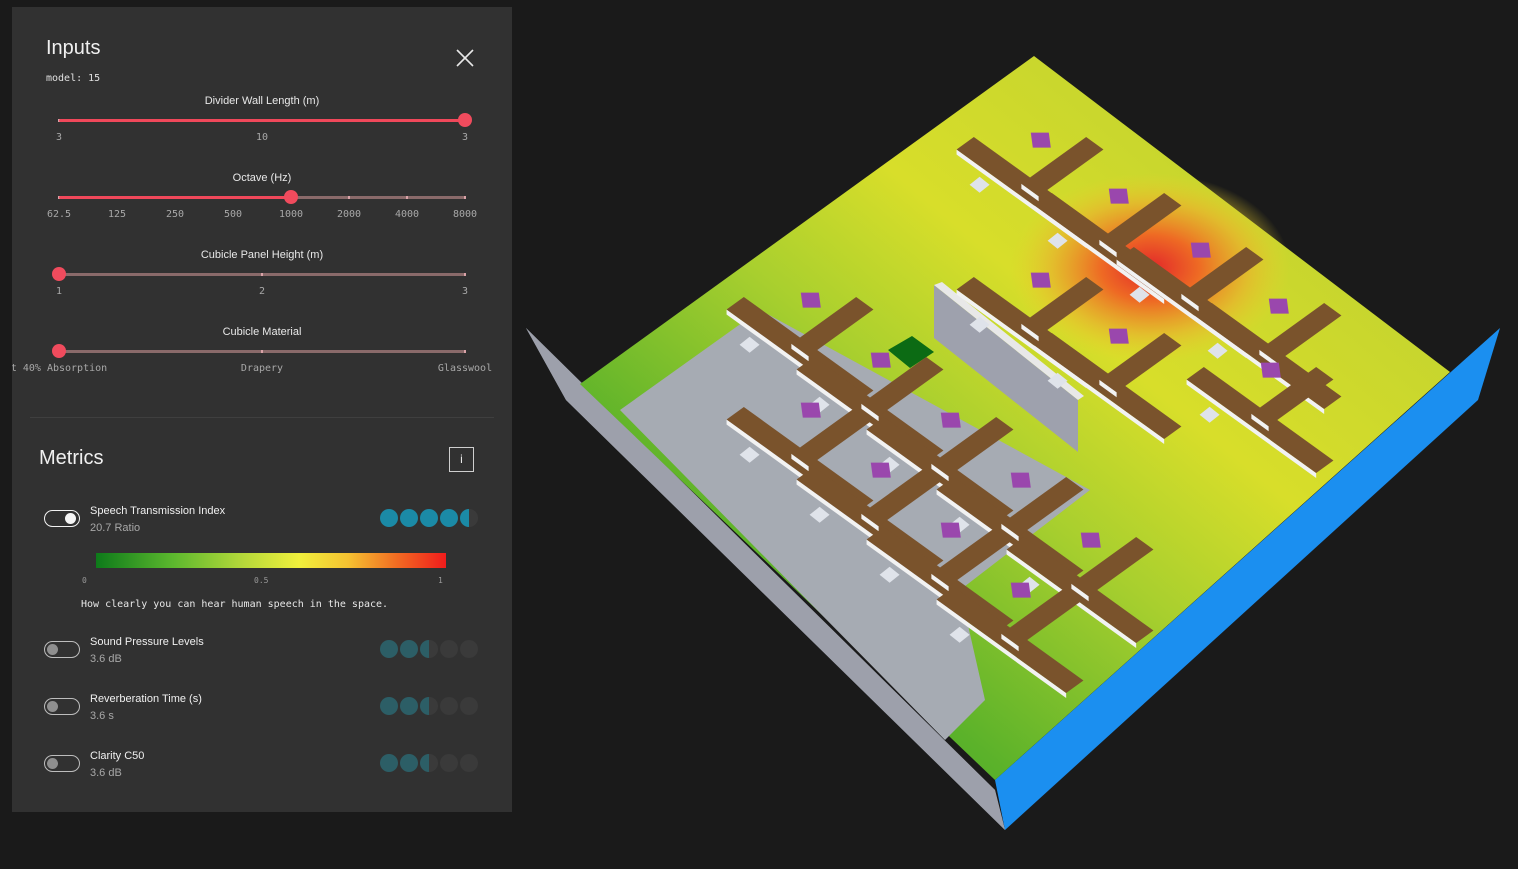 The height and width of the screenshot is (869, 1518). What do you see at coordinates (262, 137) in the screenshot?
I see `slider-tick-label: 10` at bounding box center [262, 137].